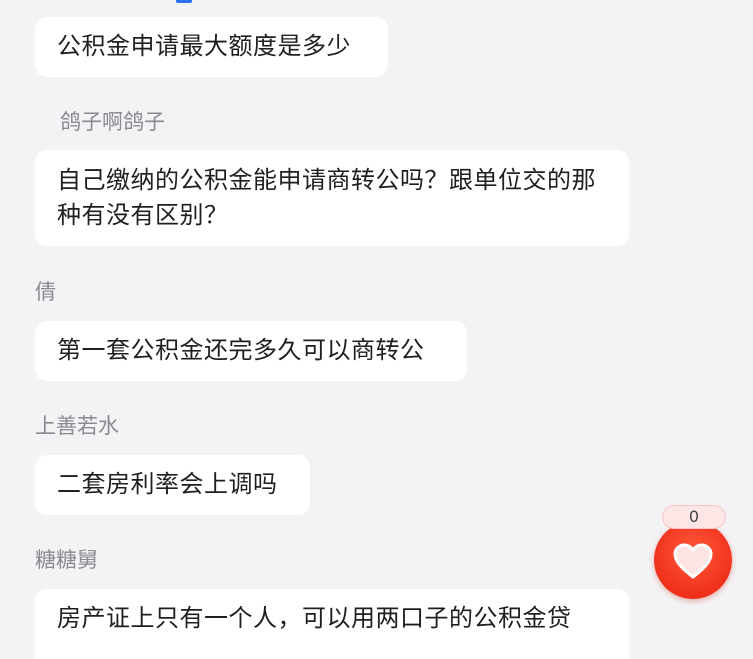 The image size is (753, 659). I want to click on comment-bubble: 第一套公积金还完多久可以商转公, so click(251, 351).